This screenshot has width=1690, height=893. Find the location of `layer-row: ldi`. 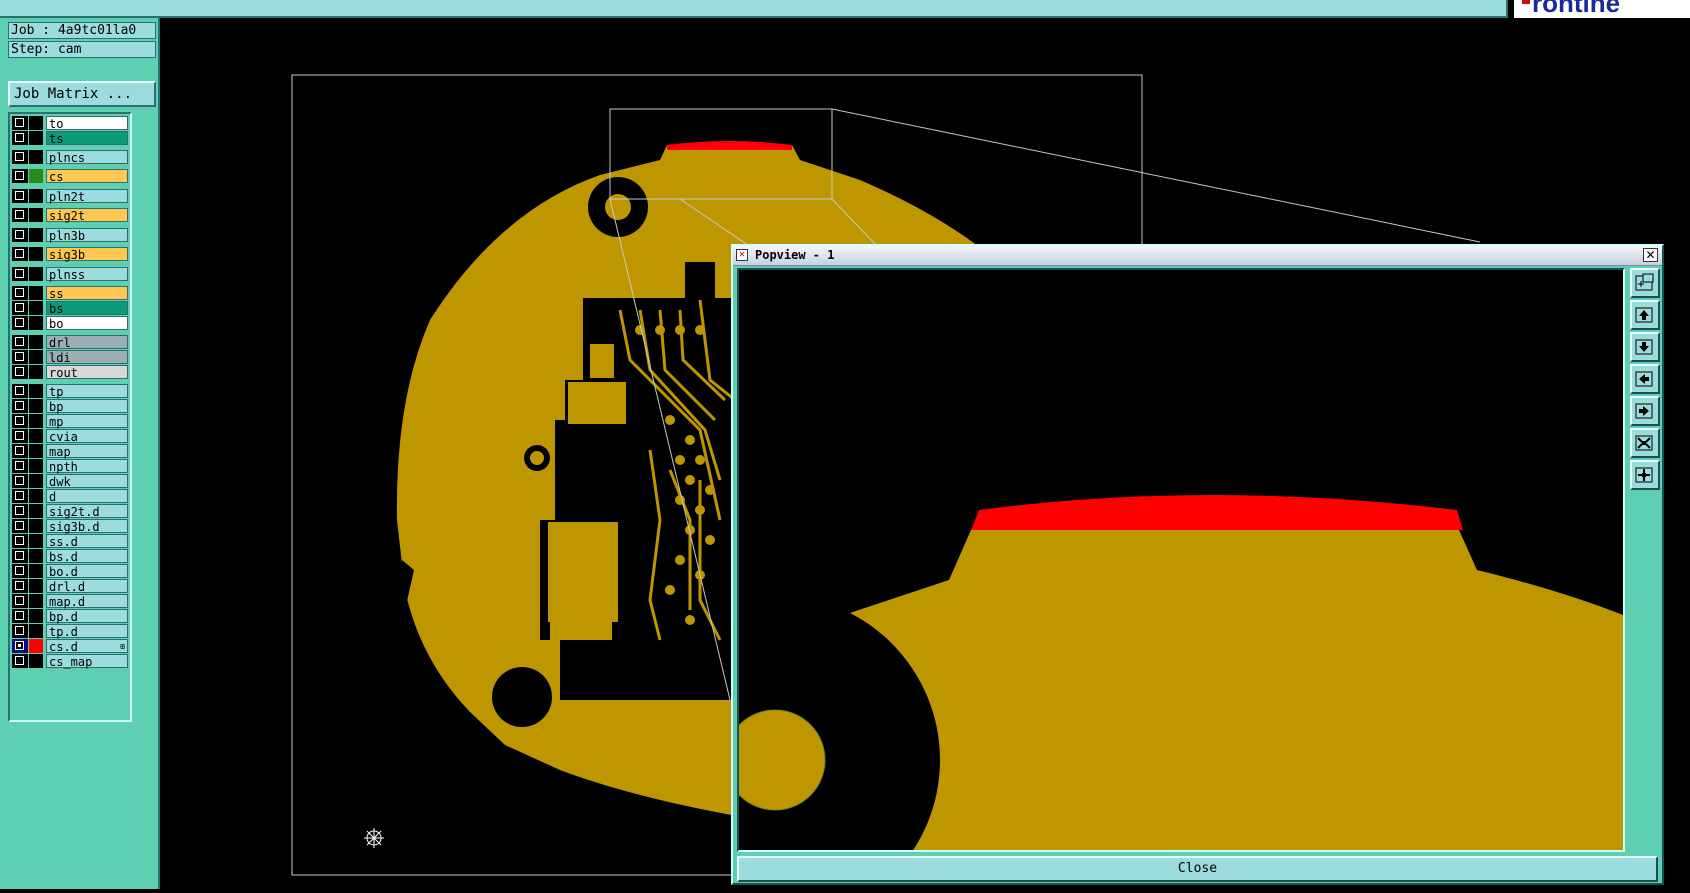

layer-row: ldi is located at coordinates (71, 357).